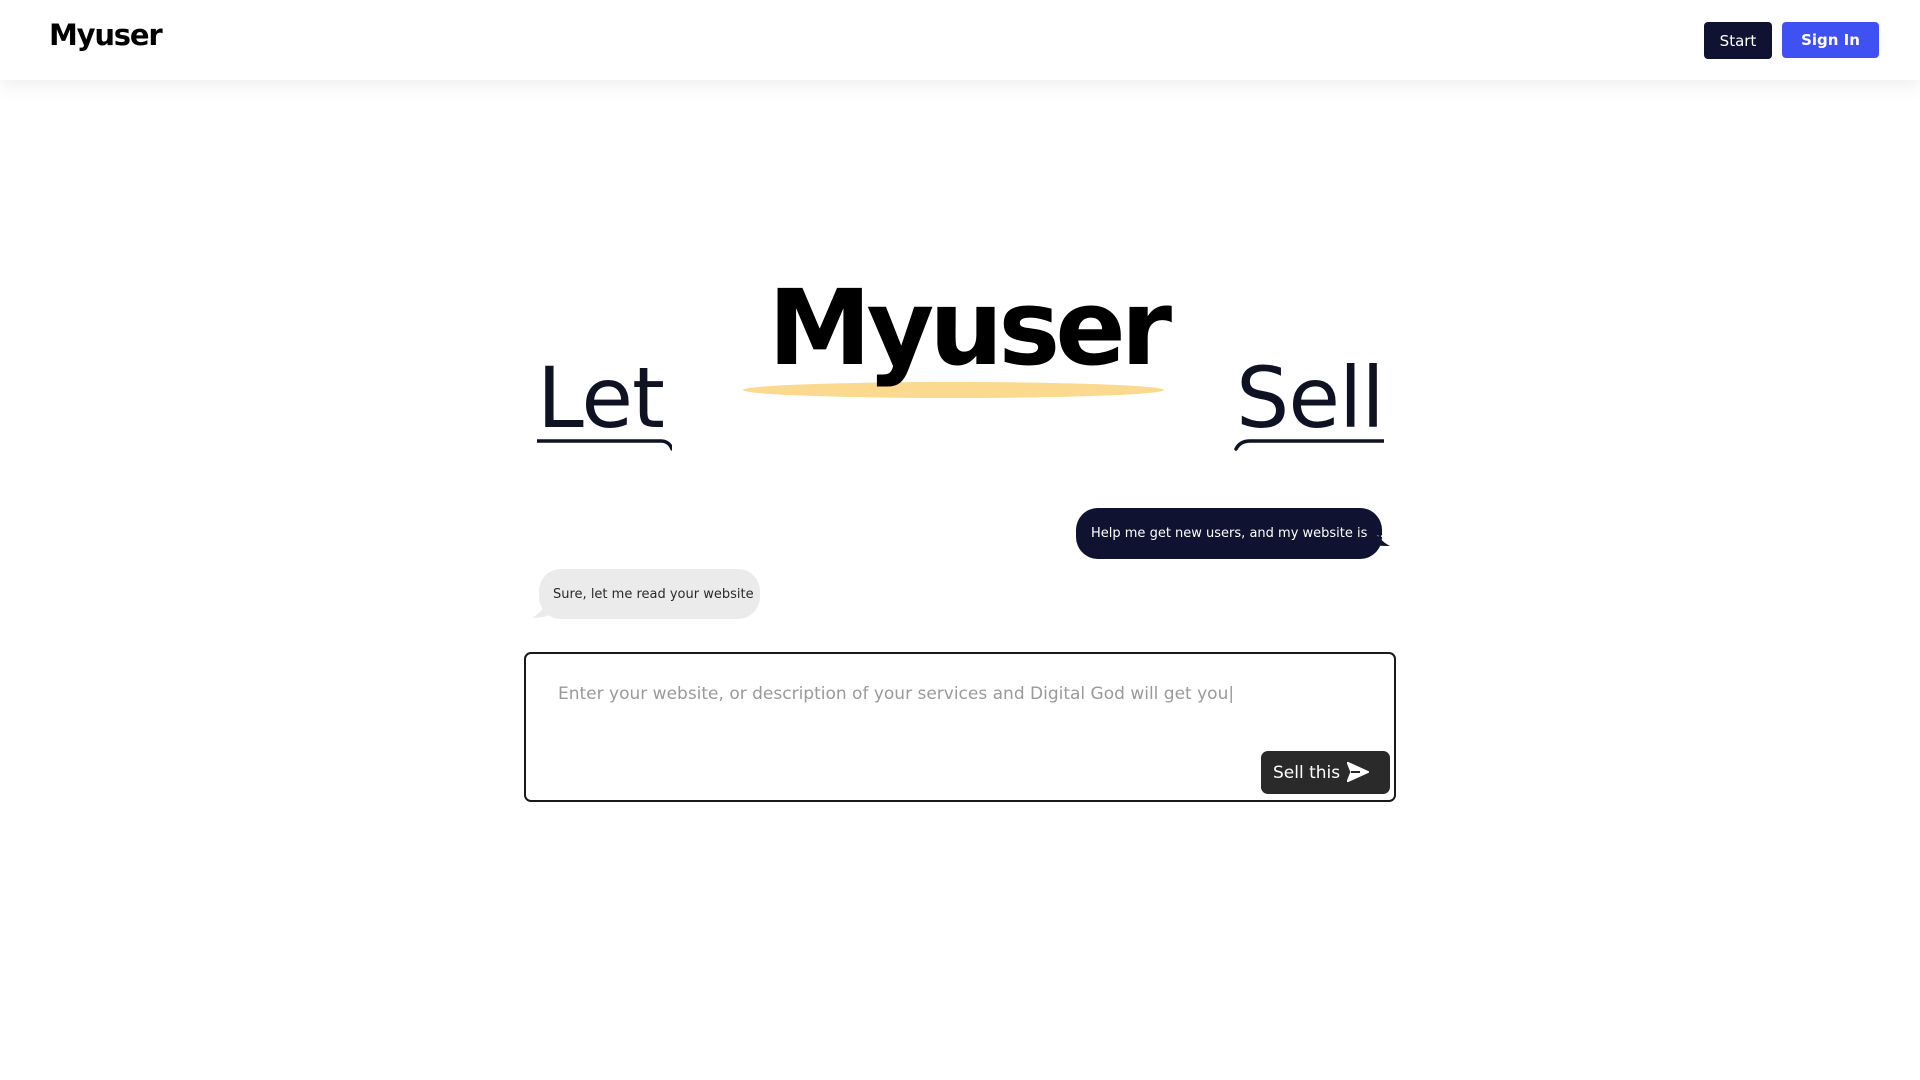  Describe the element at coordinates (542, 604) in the screenshot. I see `bot-bubble-tail` at that location.